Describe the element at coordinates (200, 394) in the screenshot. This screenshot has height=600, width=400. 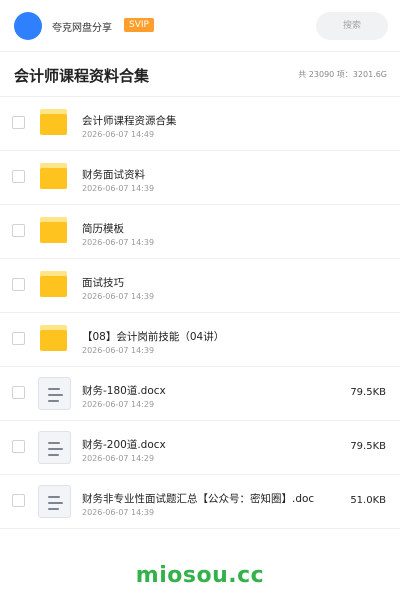
I see `file-row: 财务-180道.docx 2026-06-07 14:29 79.5KB` at that location.